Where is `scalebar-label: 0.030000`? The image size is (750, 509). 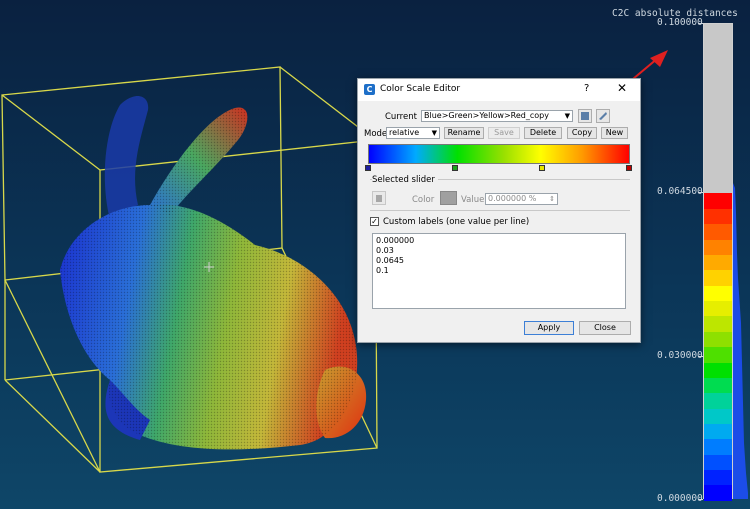 scalebar-label: 0.030000 is located at coordinates (680, 356).